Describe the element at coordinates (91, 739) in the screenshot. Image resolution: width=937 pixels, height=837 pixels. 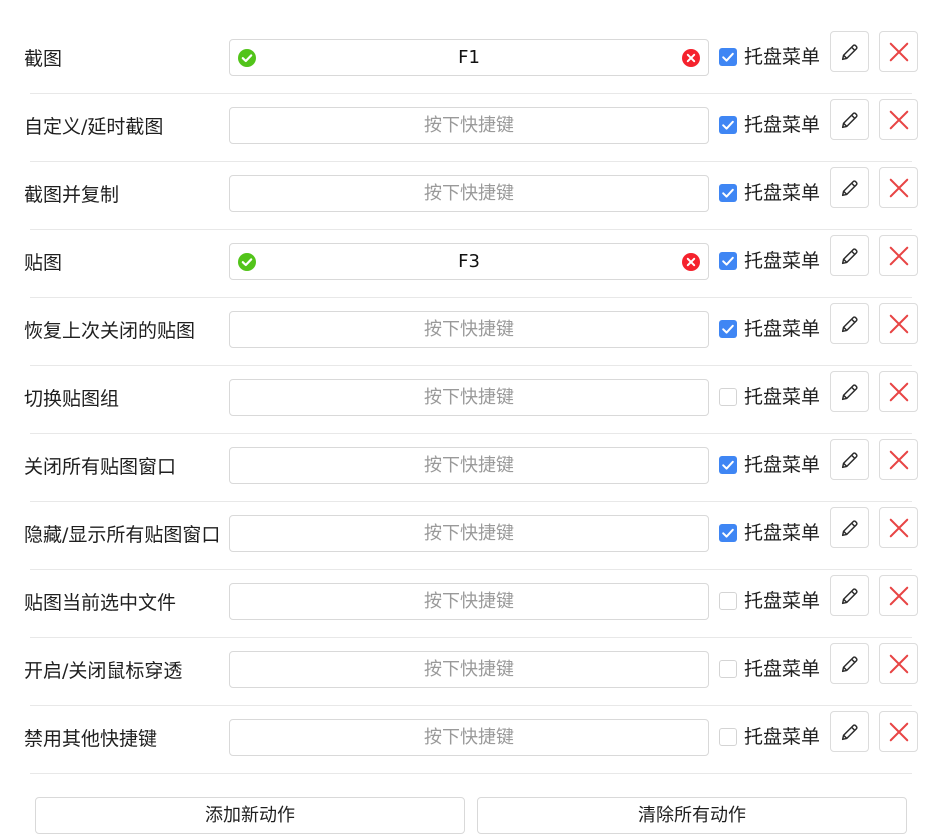
I see `action-label: 禁用其他快捷键` at that location.